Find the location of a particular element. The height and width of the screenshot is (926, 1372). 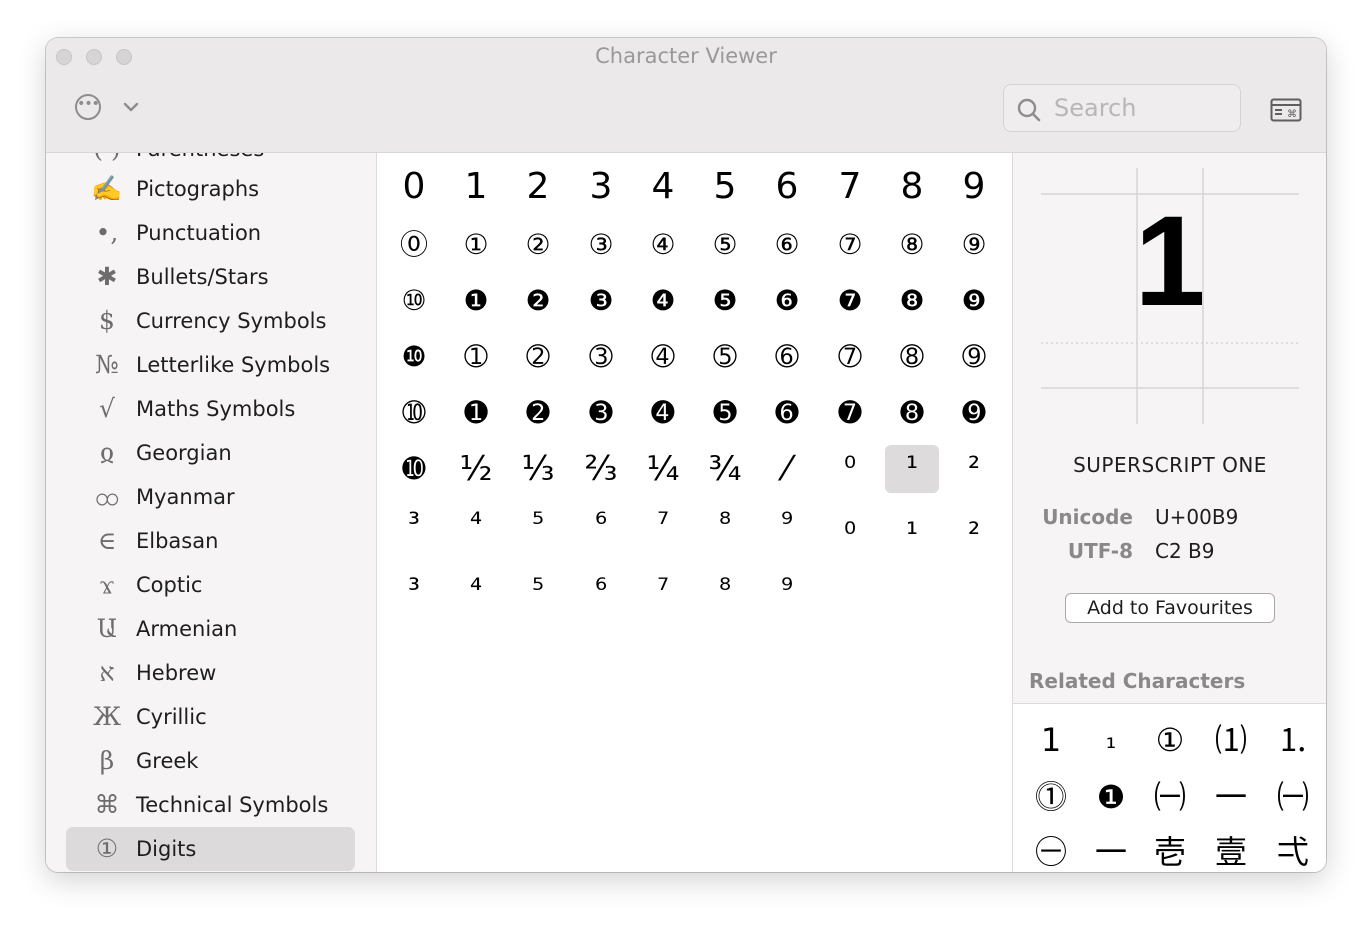

character-cell: ➑ is located at coordinates (912, 413).